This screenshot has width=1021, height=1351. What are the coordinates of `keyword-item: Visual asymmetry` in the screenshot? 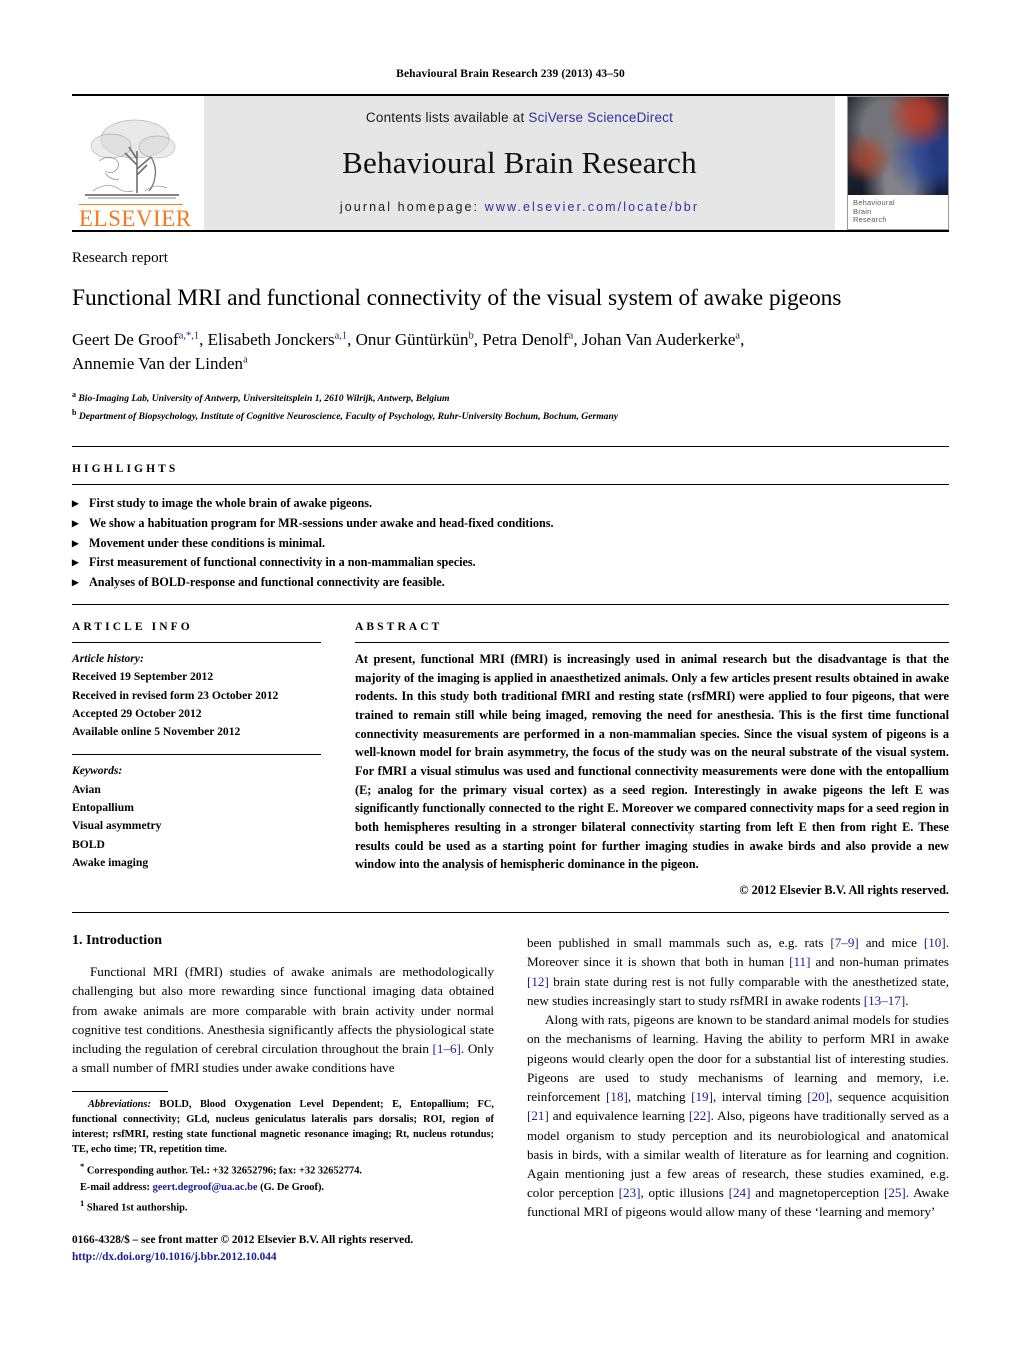 It's located at (117, 826).